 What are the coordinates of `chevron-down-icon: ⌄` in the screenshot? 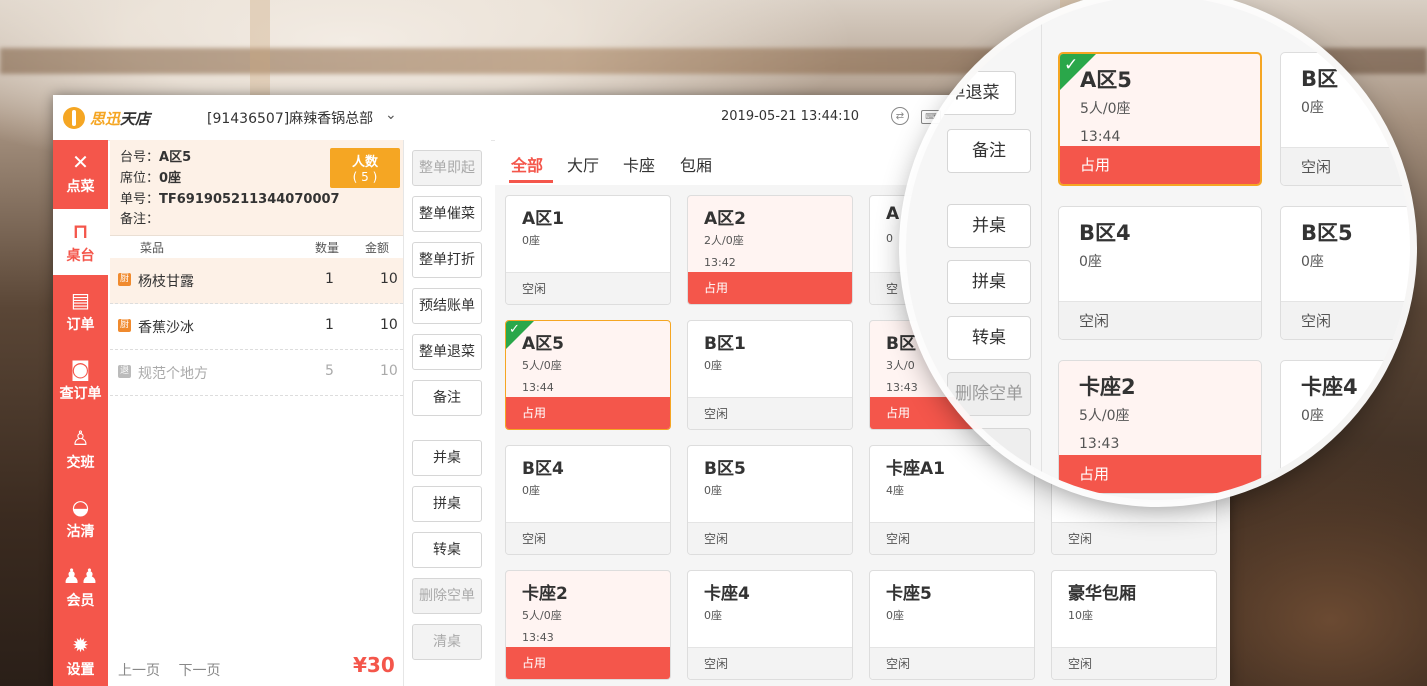 It's located at (391, 115).